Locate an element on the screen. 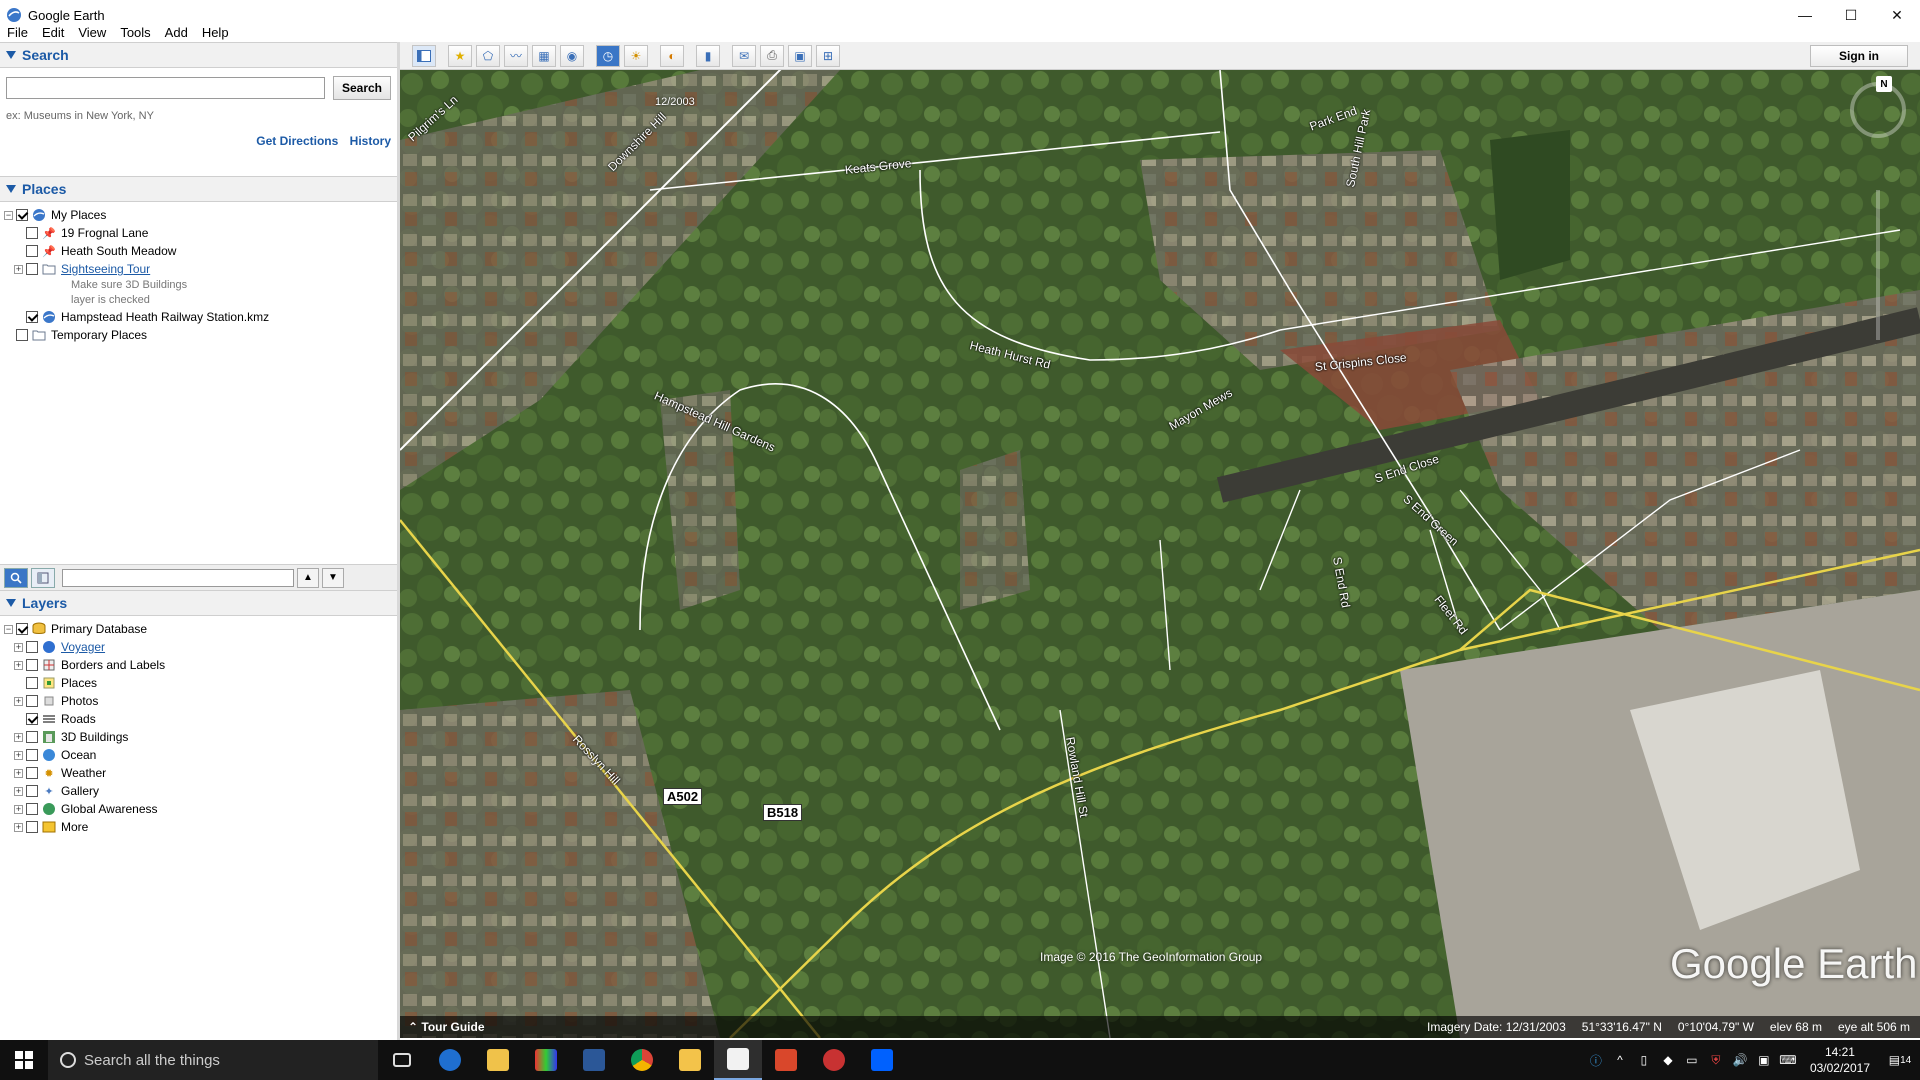 This screenshot has width=1920, height=1080. layer-ocean: + Ocean is located at coordinates (200, 755).